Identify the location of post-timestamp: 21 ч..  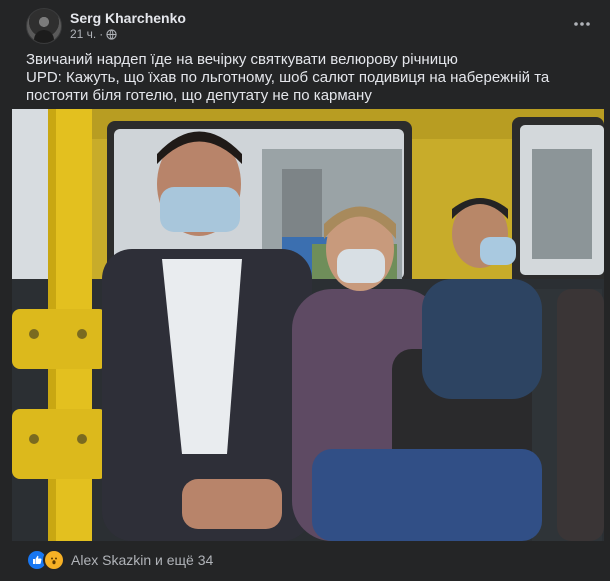
(83, 34).